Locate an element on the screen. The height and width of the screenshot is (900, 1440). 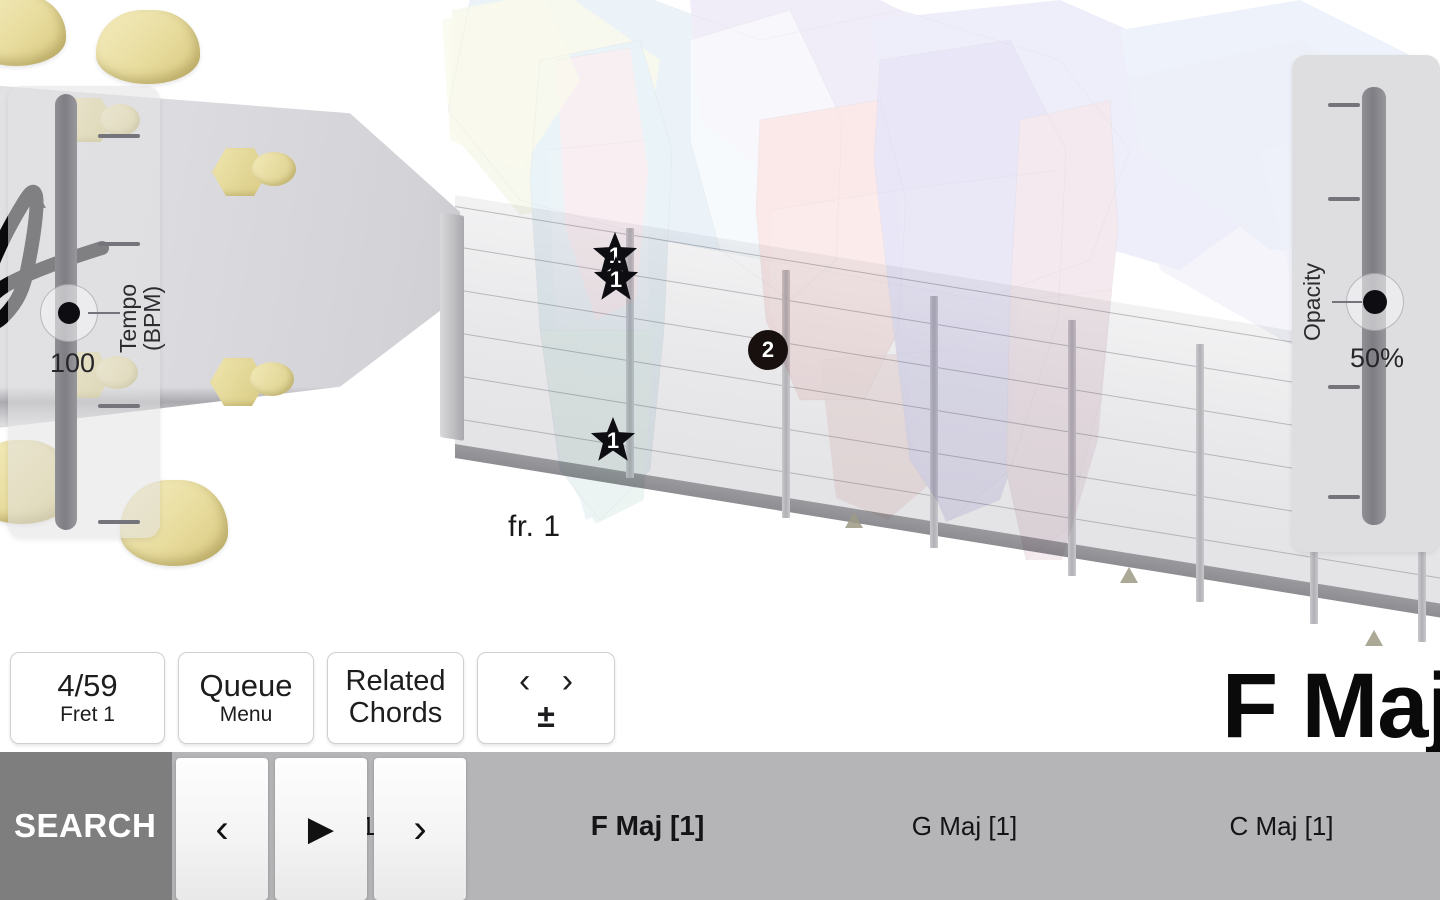
opacity-slider-value: 50% is located at coordinates (1377, 358).